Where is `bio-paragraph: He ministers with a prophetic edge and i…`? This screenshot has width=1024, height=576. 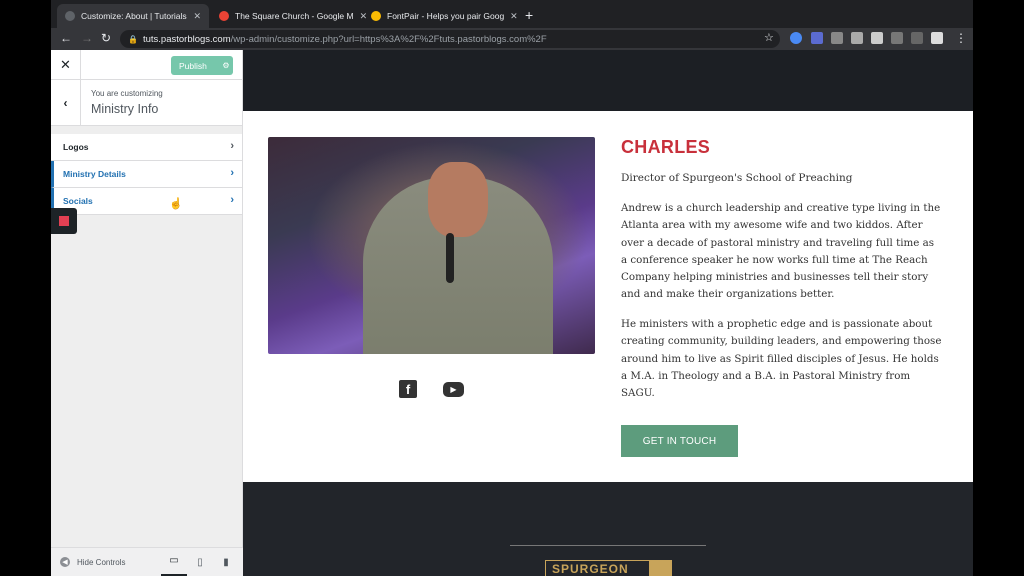 bio-paragraph: He ministers with a prophetic edge and i… is located at coordinates (781, 359).